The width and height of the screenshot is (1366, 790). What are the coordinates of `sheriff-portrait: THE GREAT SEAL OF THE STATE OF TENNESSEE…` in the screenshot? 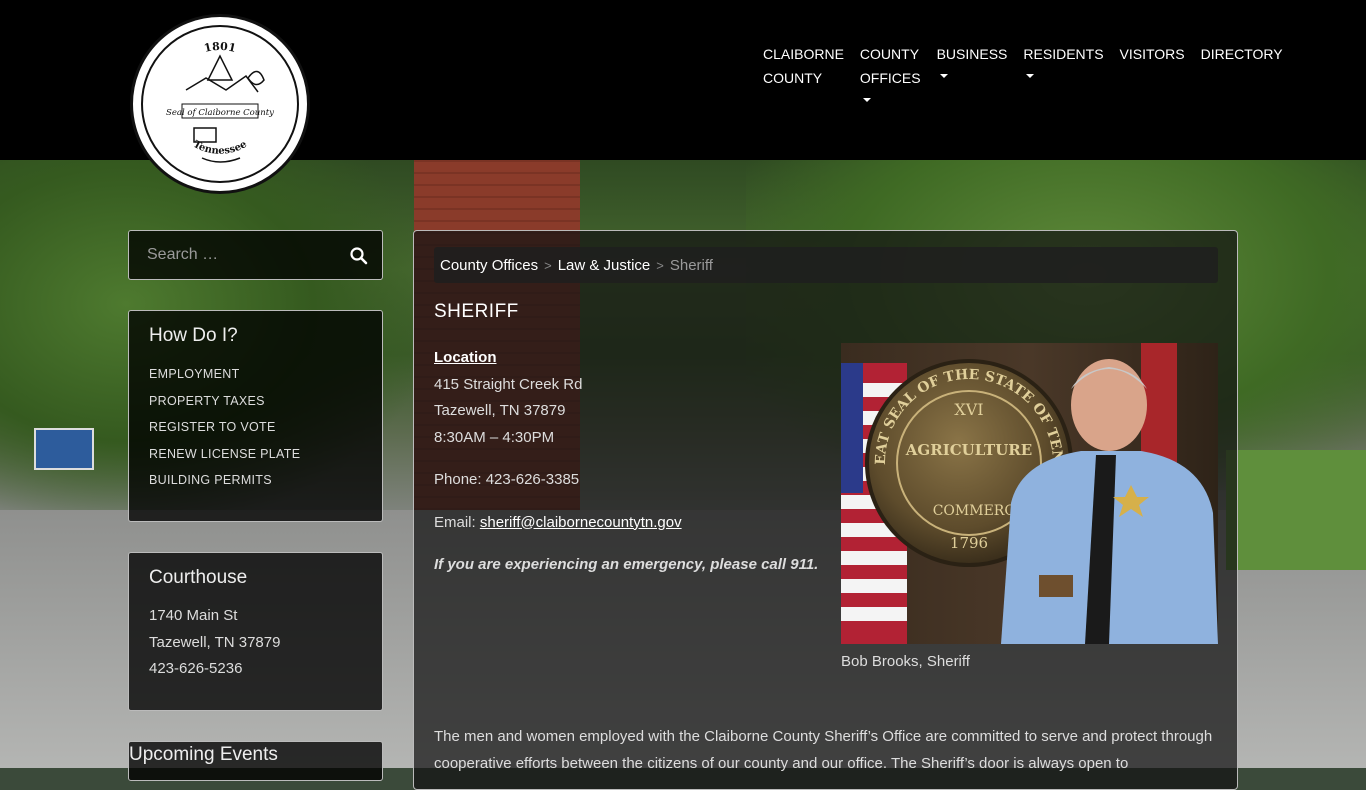 It's located at (1029, 493).